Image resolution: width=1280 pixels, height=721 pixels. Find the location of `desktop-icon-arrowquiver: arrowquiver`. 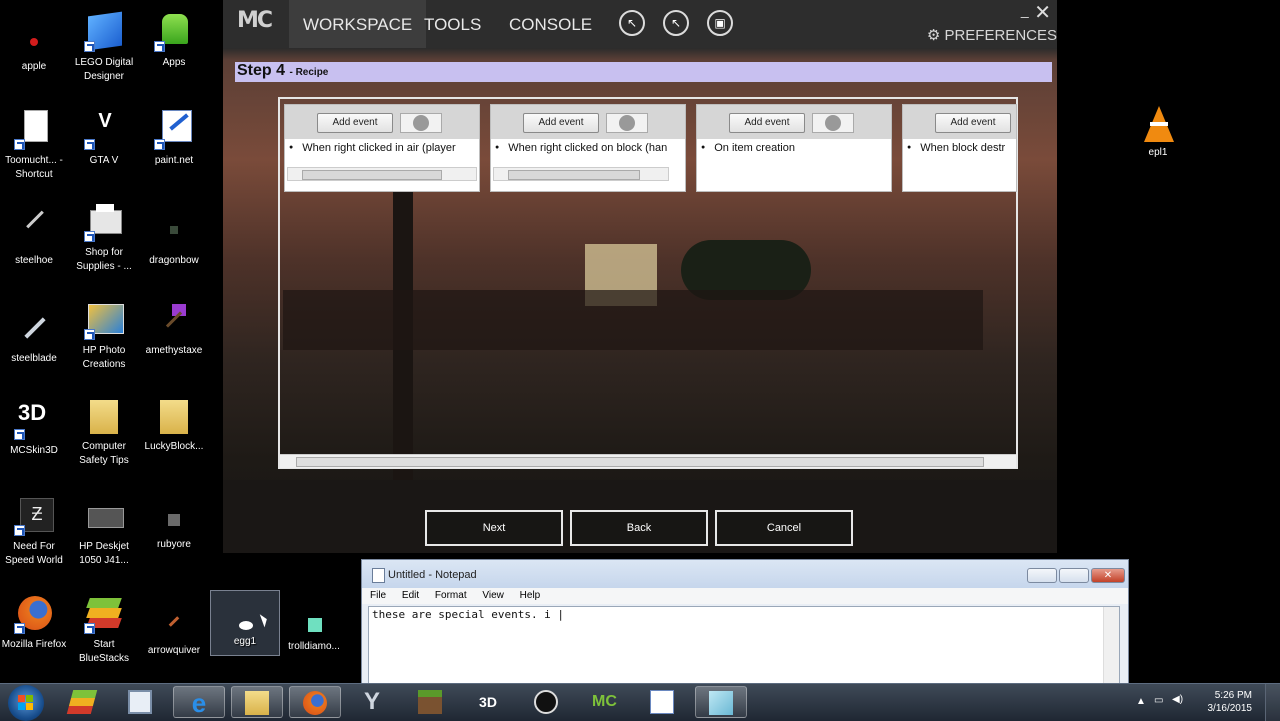

desktop-icon-arrowquiver: arrowquiver is located at coordinates (174, 632).